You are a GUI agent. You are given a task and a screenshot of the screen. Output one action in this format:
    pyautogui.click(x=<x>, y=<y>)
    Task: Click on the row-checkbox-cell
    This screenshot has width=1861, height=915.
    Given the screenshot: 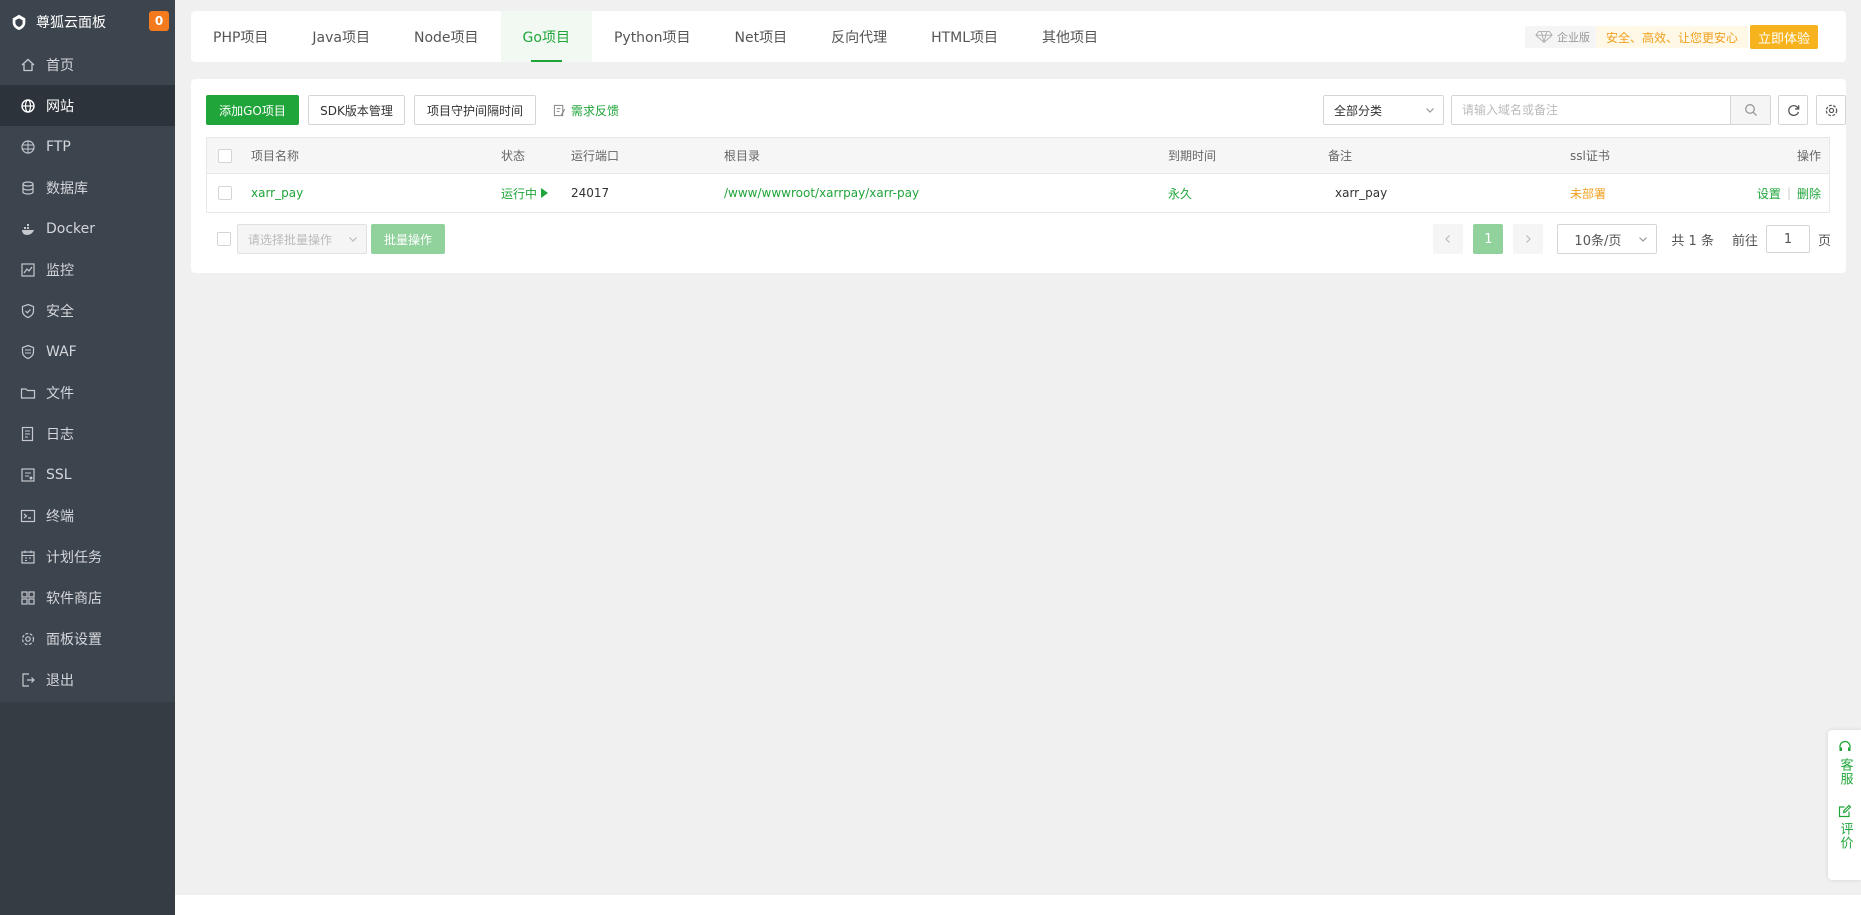 What is the action you would take?
    pyautogui.click(x=225, y=193)
    